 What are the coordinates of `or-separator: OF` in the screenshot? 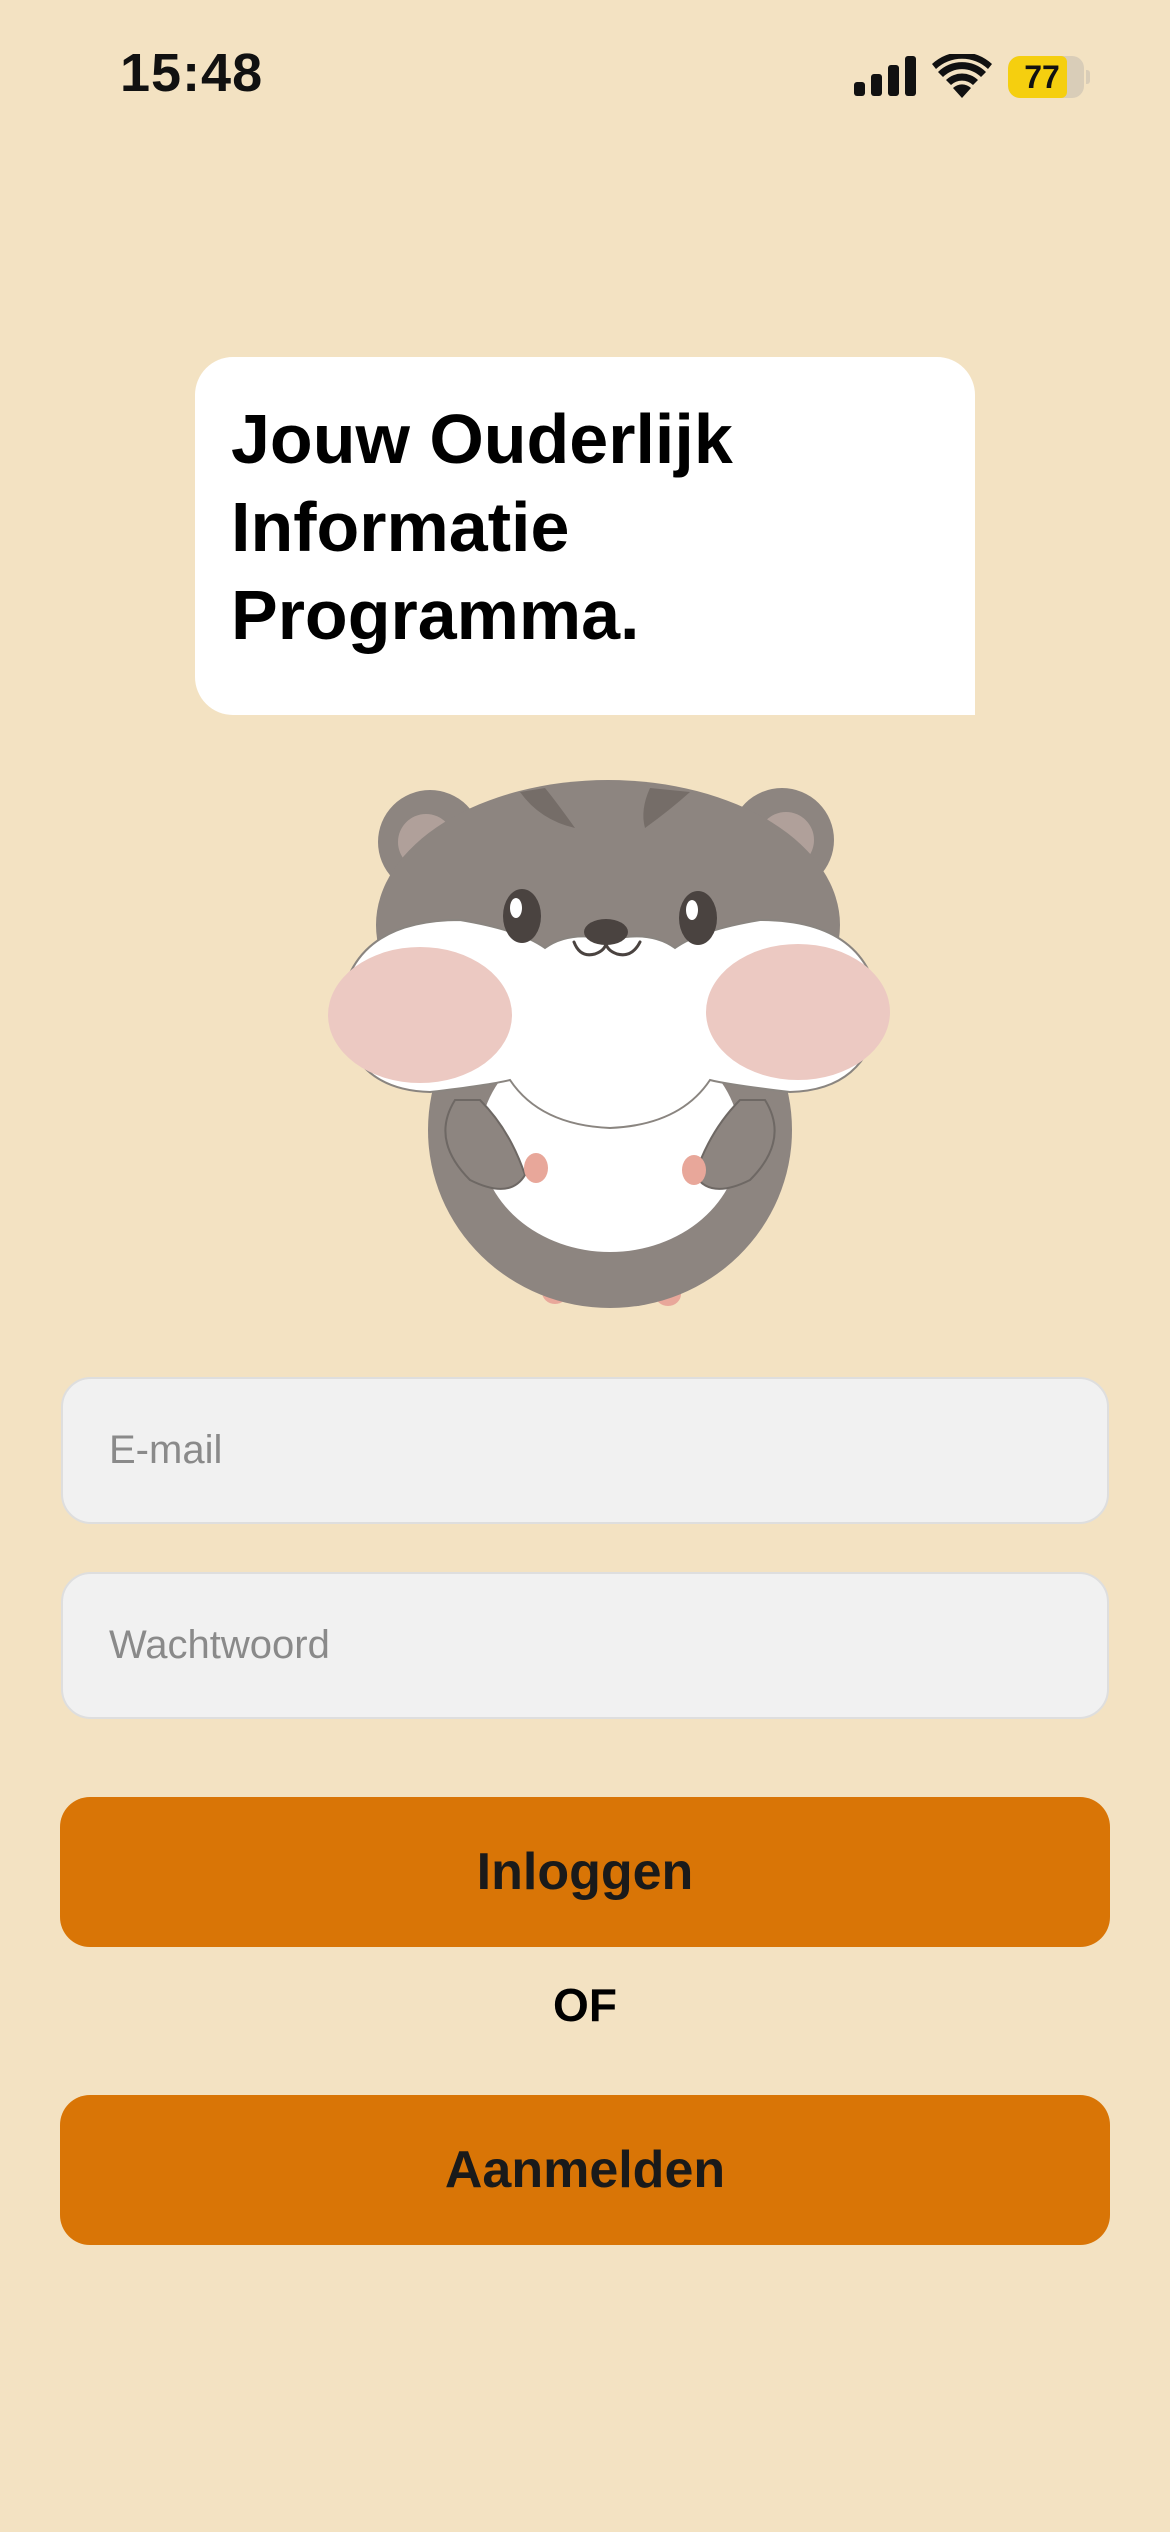 It's located at (585, 2005).